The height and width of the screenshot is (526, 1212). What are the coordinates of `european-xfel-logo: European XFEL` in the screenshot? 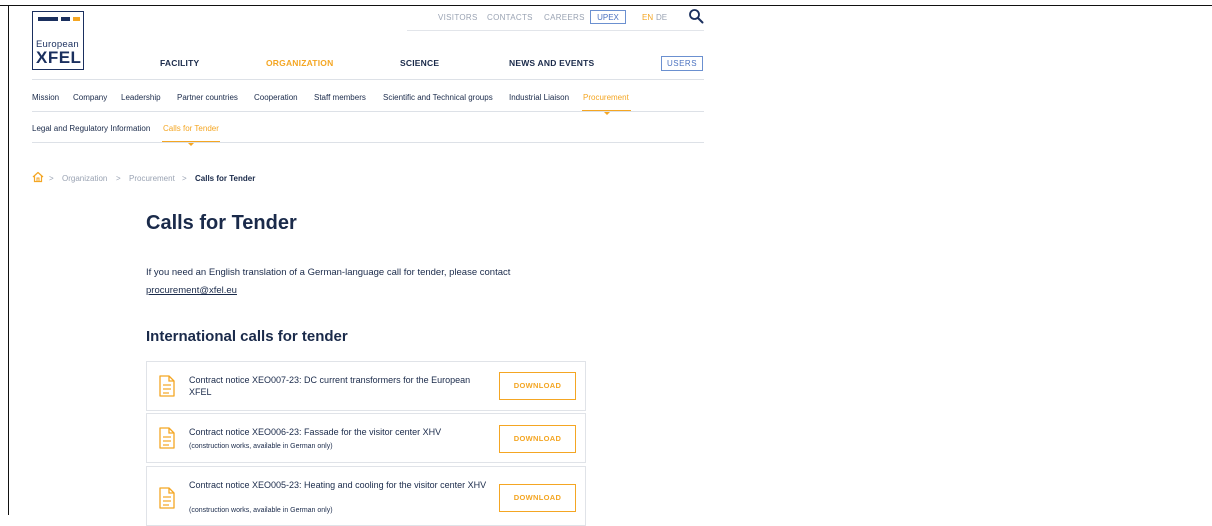 It's located at (58, 40).